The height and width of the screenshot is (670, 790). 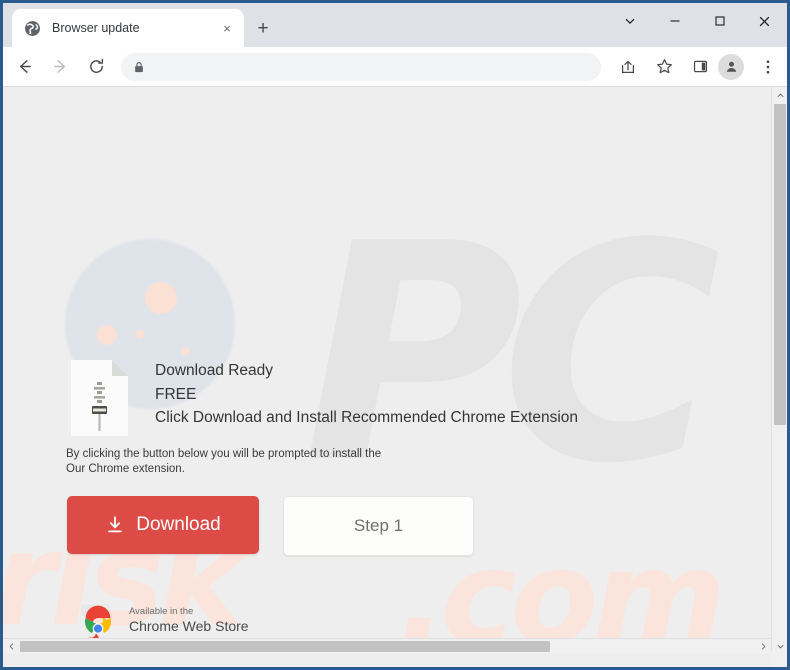 I want to click on horizontal-scrollbar-thumb, so click(x=285, y=646).